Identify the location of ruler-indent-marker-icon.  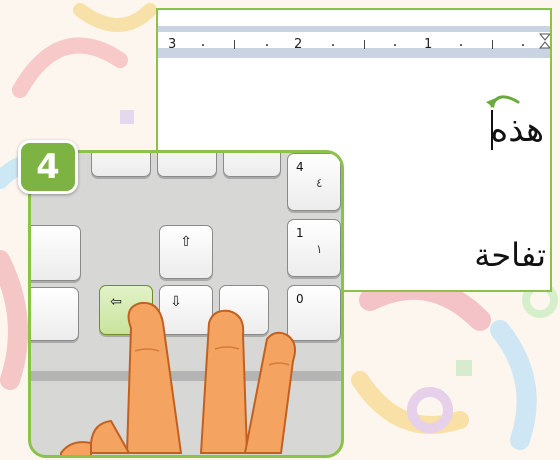
(545, 41).